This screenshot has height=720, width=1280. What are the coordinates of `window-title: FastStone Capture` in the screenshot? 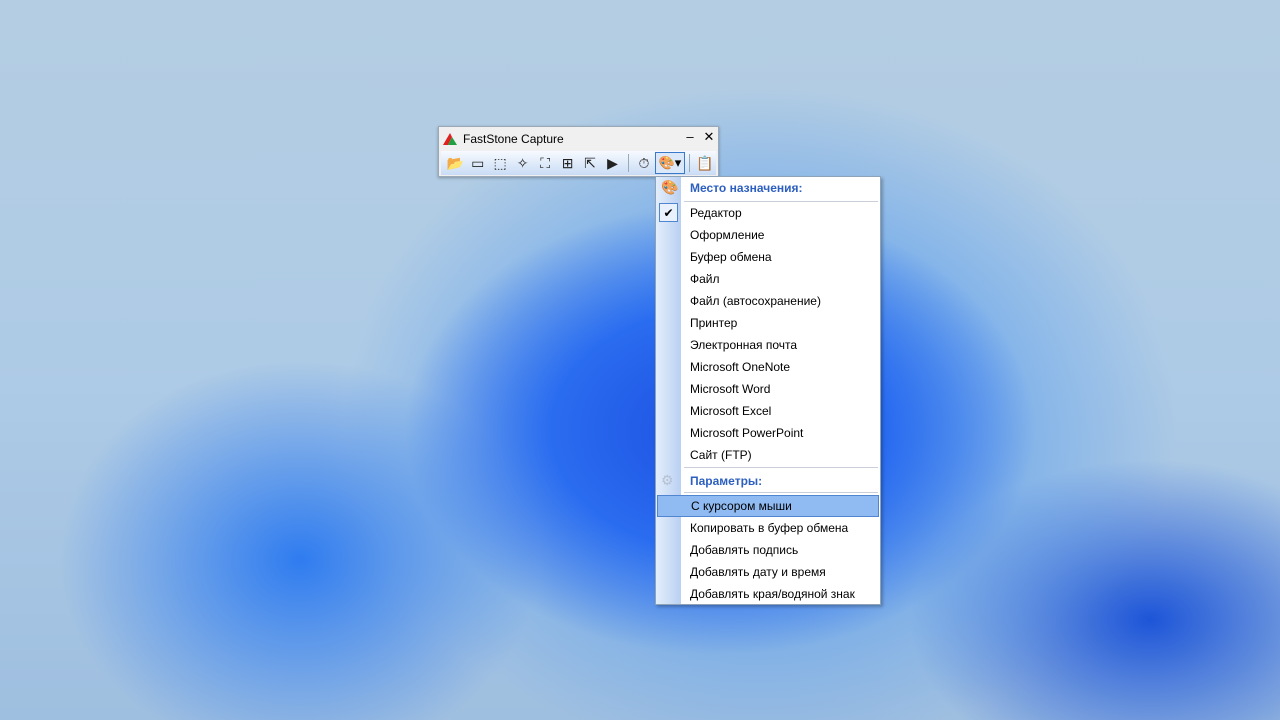 It's located at (513, 138).